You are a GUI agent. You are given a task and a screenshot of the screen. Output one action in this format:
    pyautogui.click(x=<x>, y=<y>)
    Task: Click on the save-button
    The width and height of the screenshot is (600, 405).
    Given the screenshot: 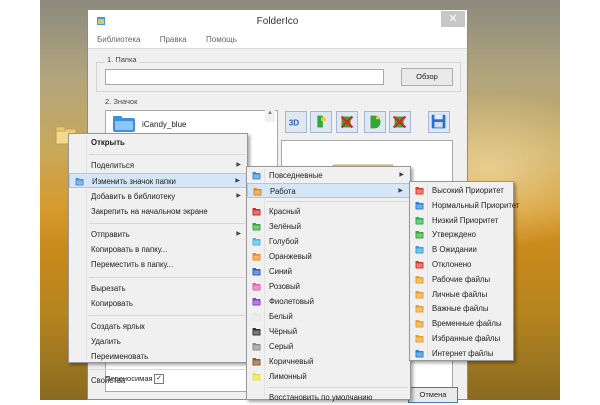 What is the action you would take?
    pyautogui.click(x=439, y=122)
    